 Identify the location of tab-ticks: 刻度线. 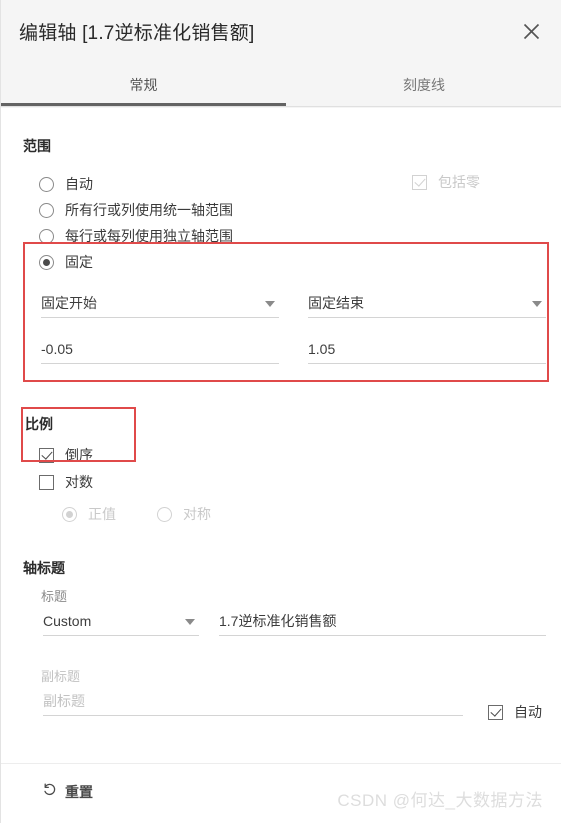
(423, 85).